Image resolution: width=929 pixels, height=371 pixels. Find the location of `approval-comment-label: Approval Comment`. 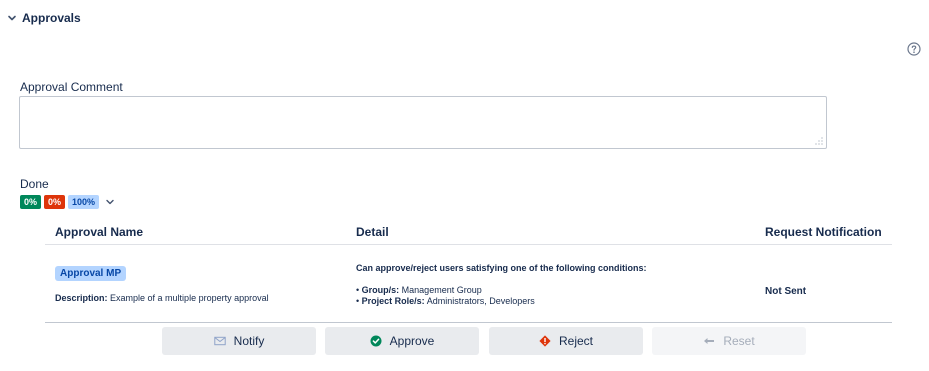

approval-comment-label: Approval Comment is located at coordinates (71, 87).